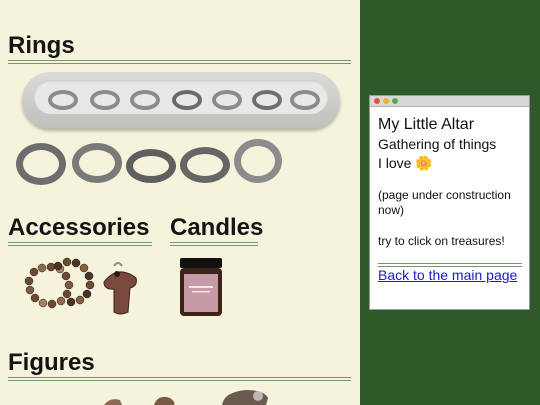  I want to click on click-hint: try to click on treasures!, so click(441, 241).